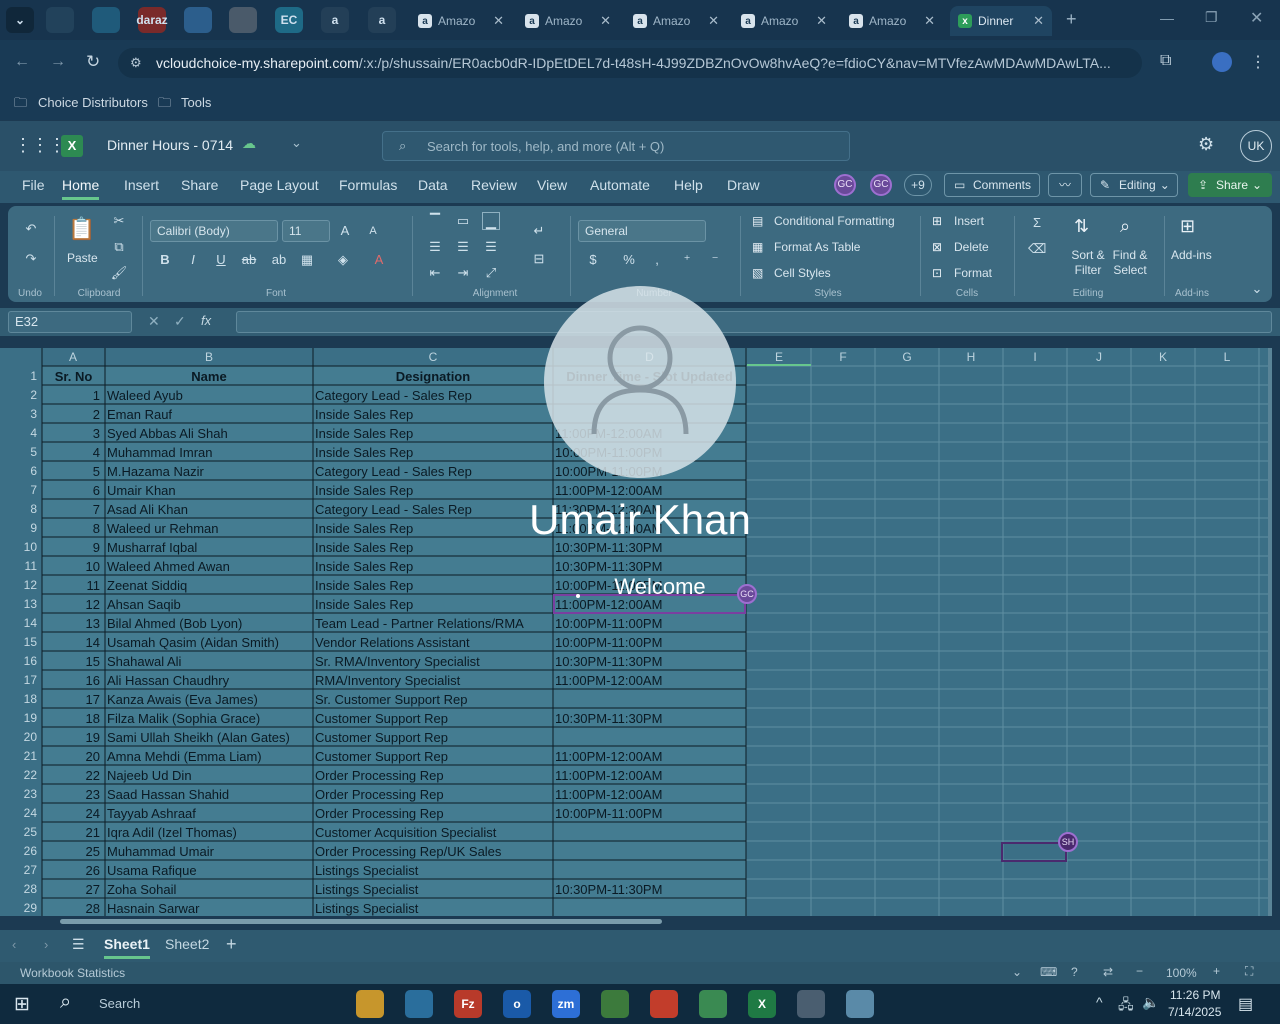 Image resolution: width=1280 pixels, height=1024 pixels. What do you see at coordinates (208, 907) in the screenshot?
I see `table-cell-name: Hasnain Sarwar` at bounding box center [208, 907].